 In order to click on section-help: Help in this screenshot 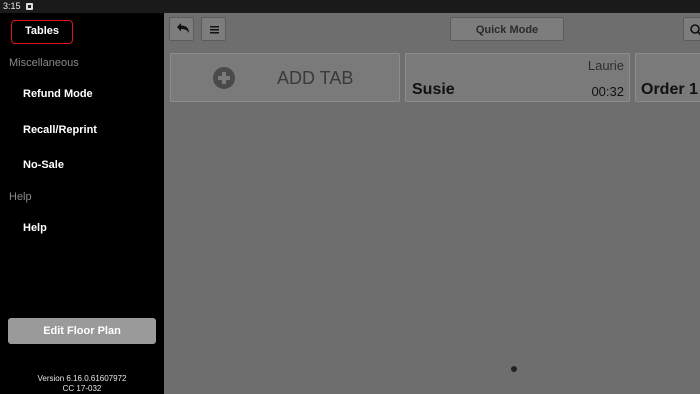, I will do `click(20, 197)`.